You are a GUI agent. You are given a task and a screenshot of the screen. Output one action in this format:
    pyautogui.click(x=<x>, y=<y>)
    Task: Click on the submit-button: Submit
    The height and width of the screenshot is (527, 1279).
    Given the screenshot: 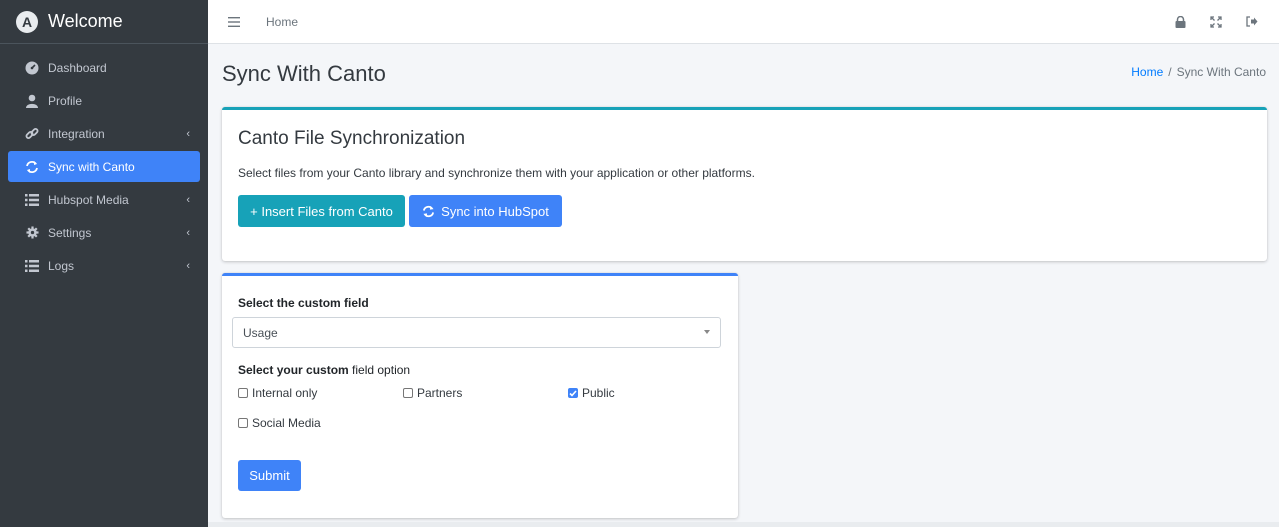 What is the action you would take?
    pyautogui.click(x=269, y=475)
    